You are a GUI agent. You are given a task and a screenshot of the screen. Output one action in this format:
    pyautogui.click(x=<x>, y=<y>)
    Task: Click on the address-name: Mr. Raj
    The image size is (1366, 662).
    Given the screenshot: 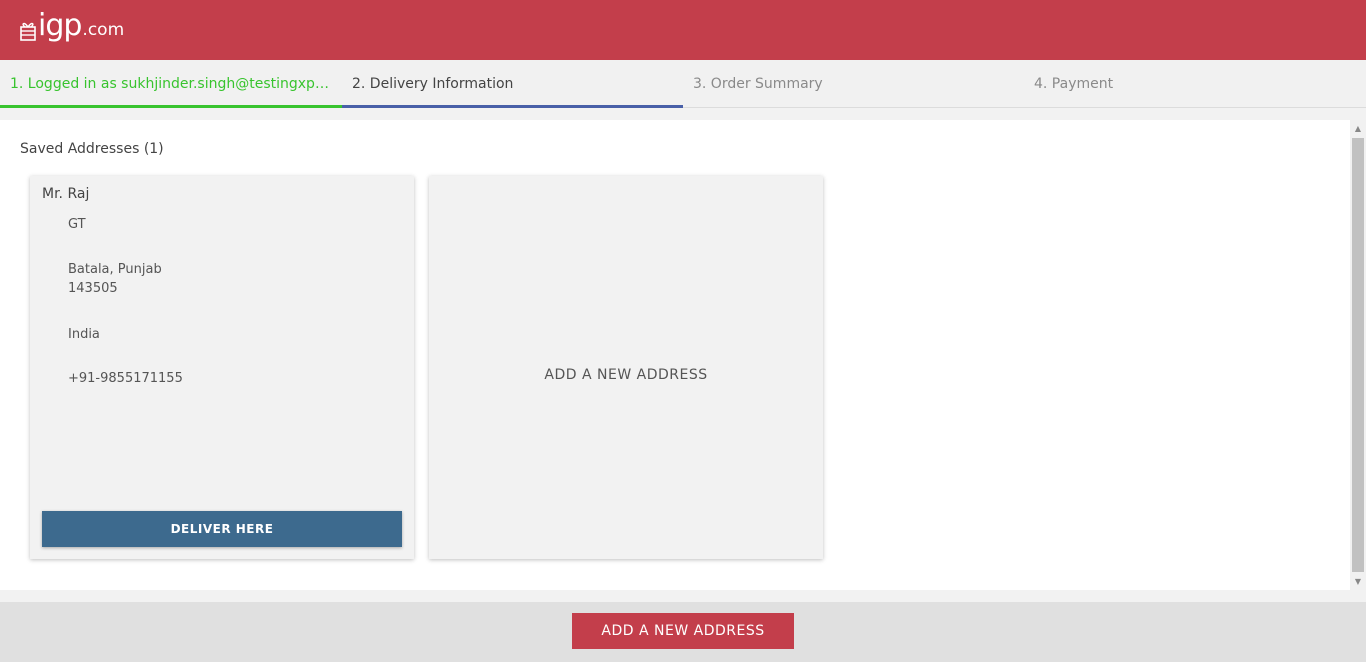 What is the action you would take?
    pyautogui.click(x=66, y=194)
    